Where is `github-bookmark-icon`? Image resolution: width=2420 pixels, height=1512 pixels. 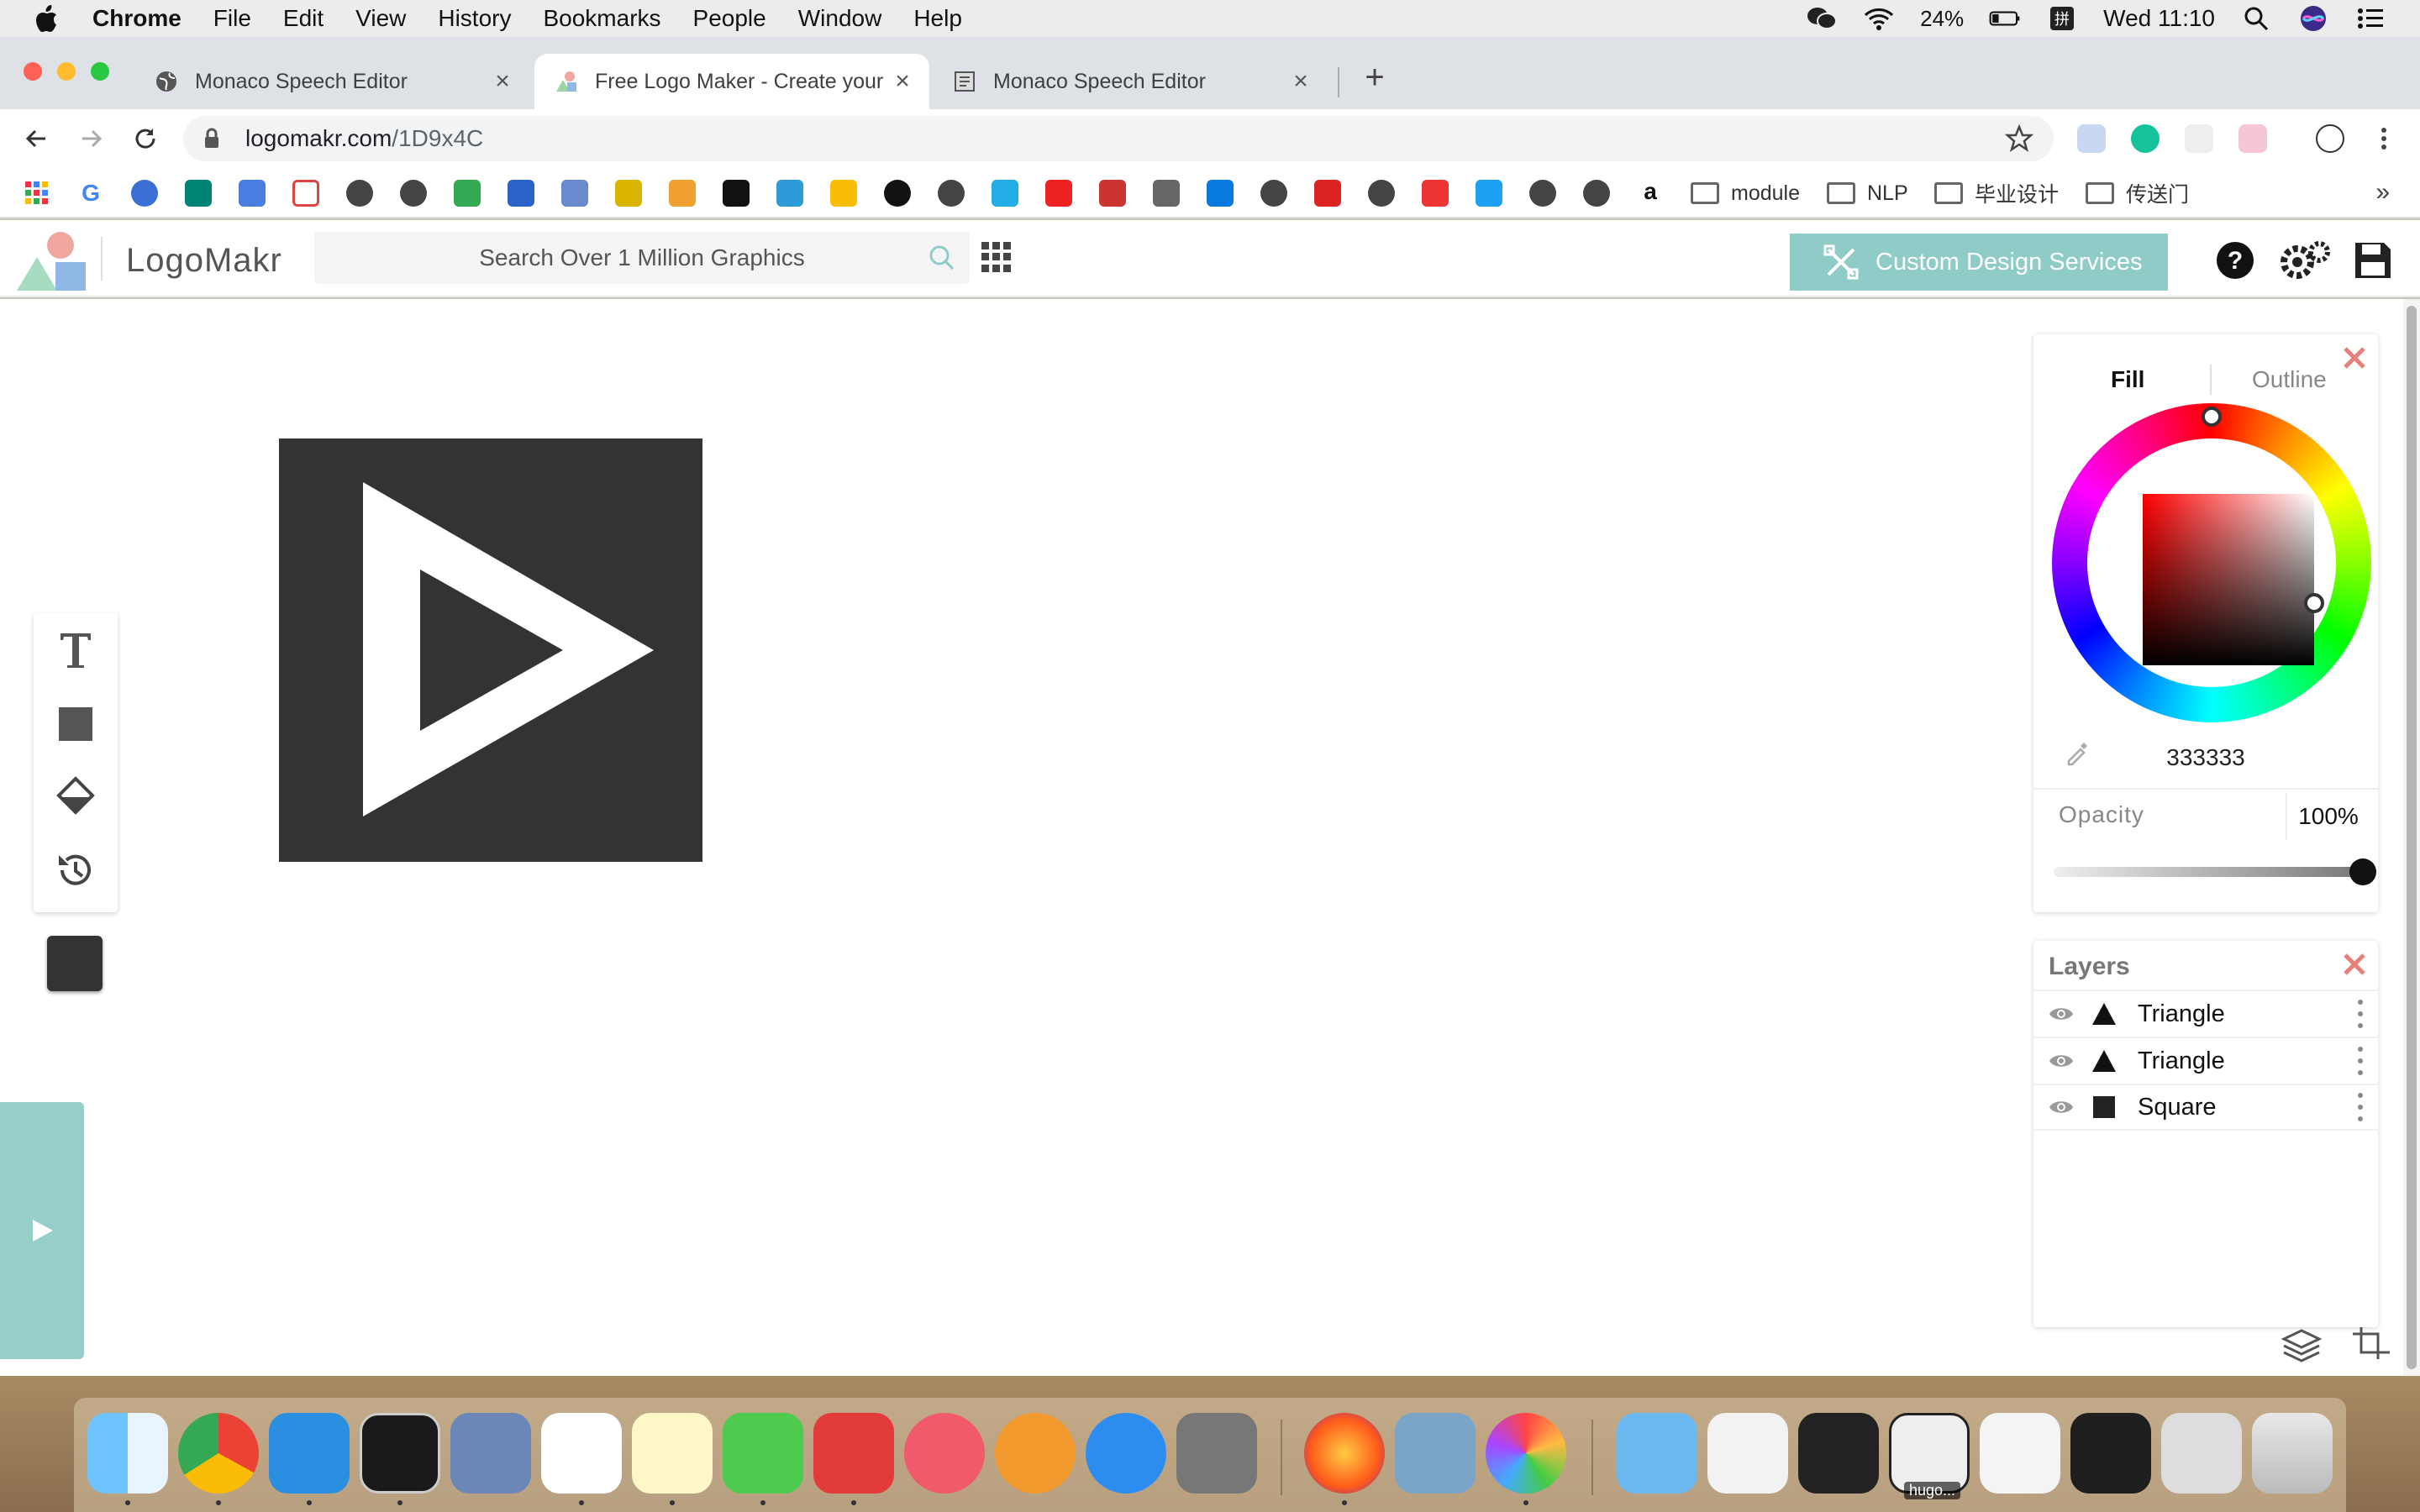
github-bookmark-icon is located at coordinates (898, 193).